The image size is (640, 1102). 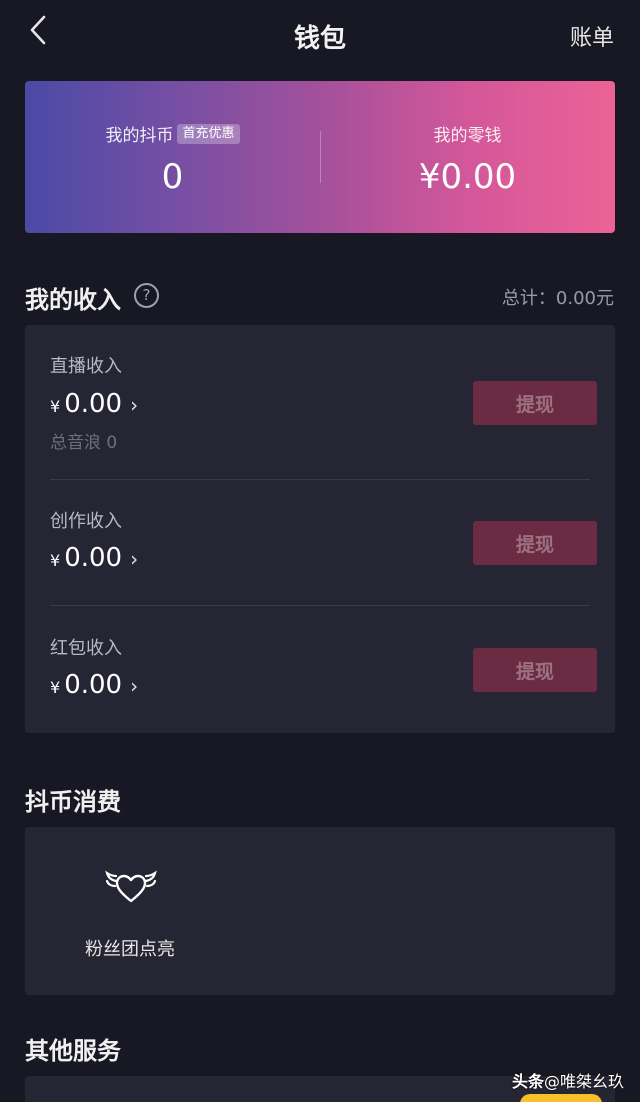 I want to click on services-section-title: 其他服务, so click(x=73, y=1051).